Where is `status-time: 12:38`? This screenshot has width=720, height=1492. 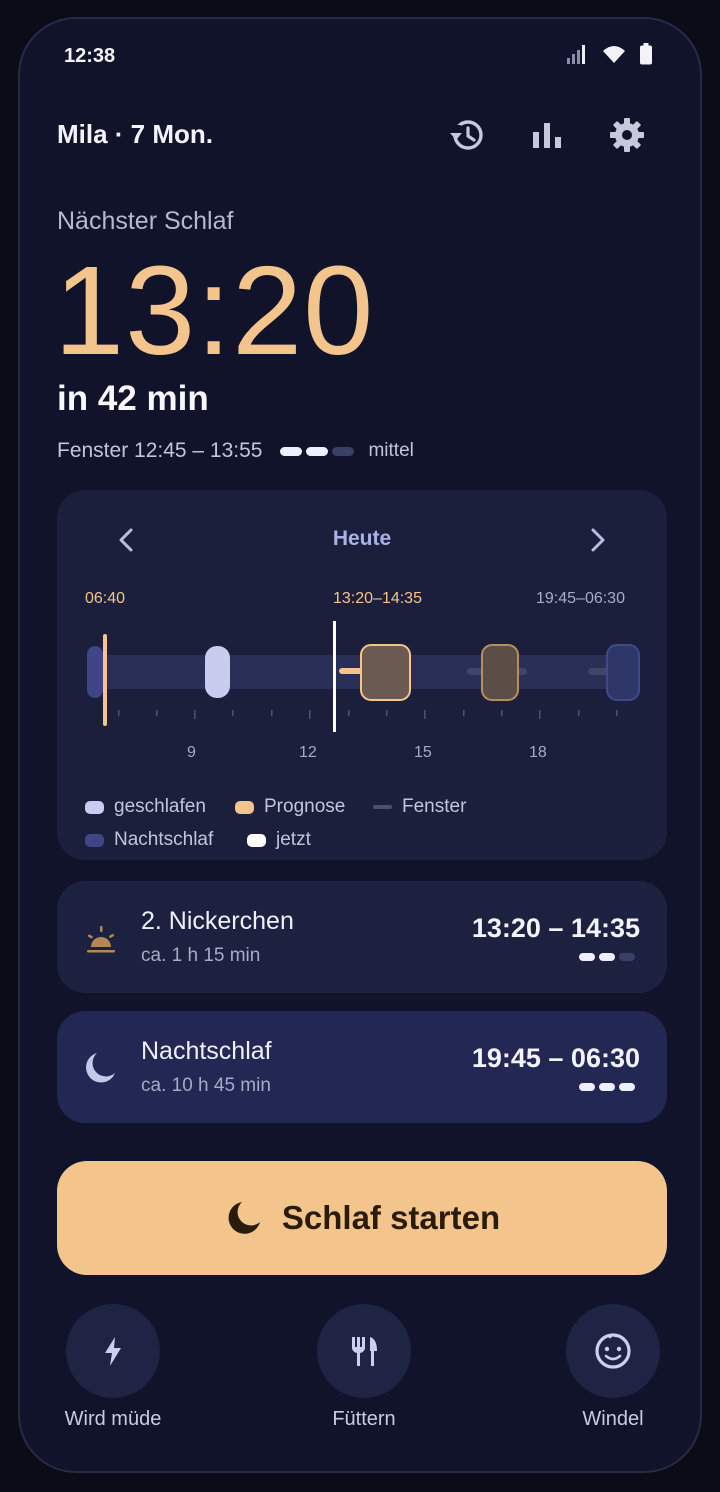 status-time: 12:38 is located at coordinates (90, 56).